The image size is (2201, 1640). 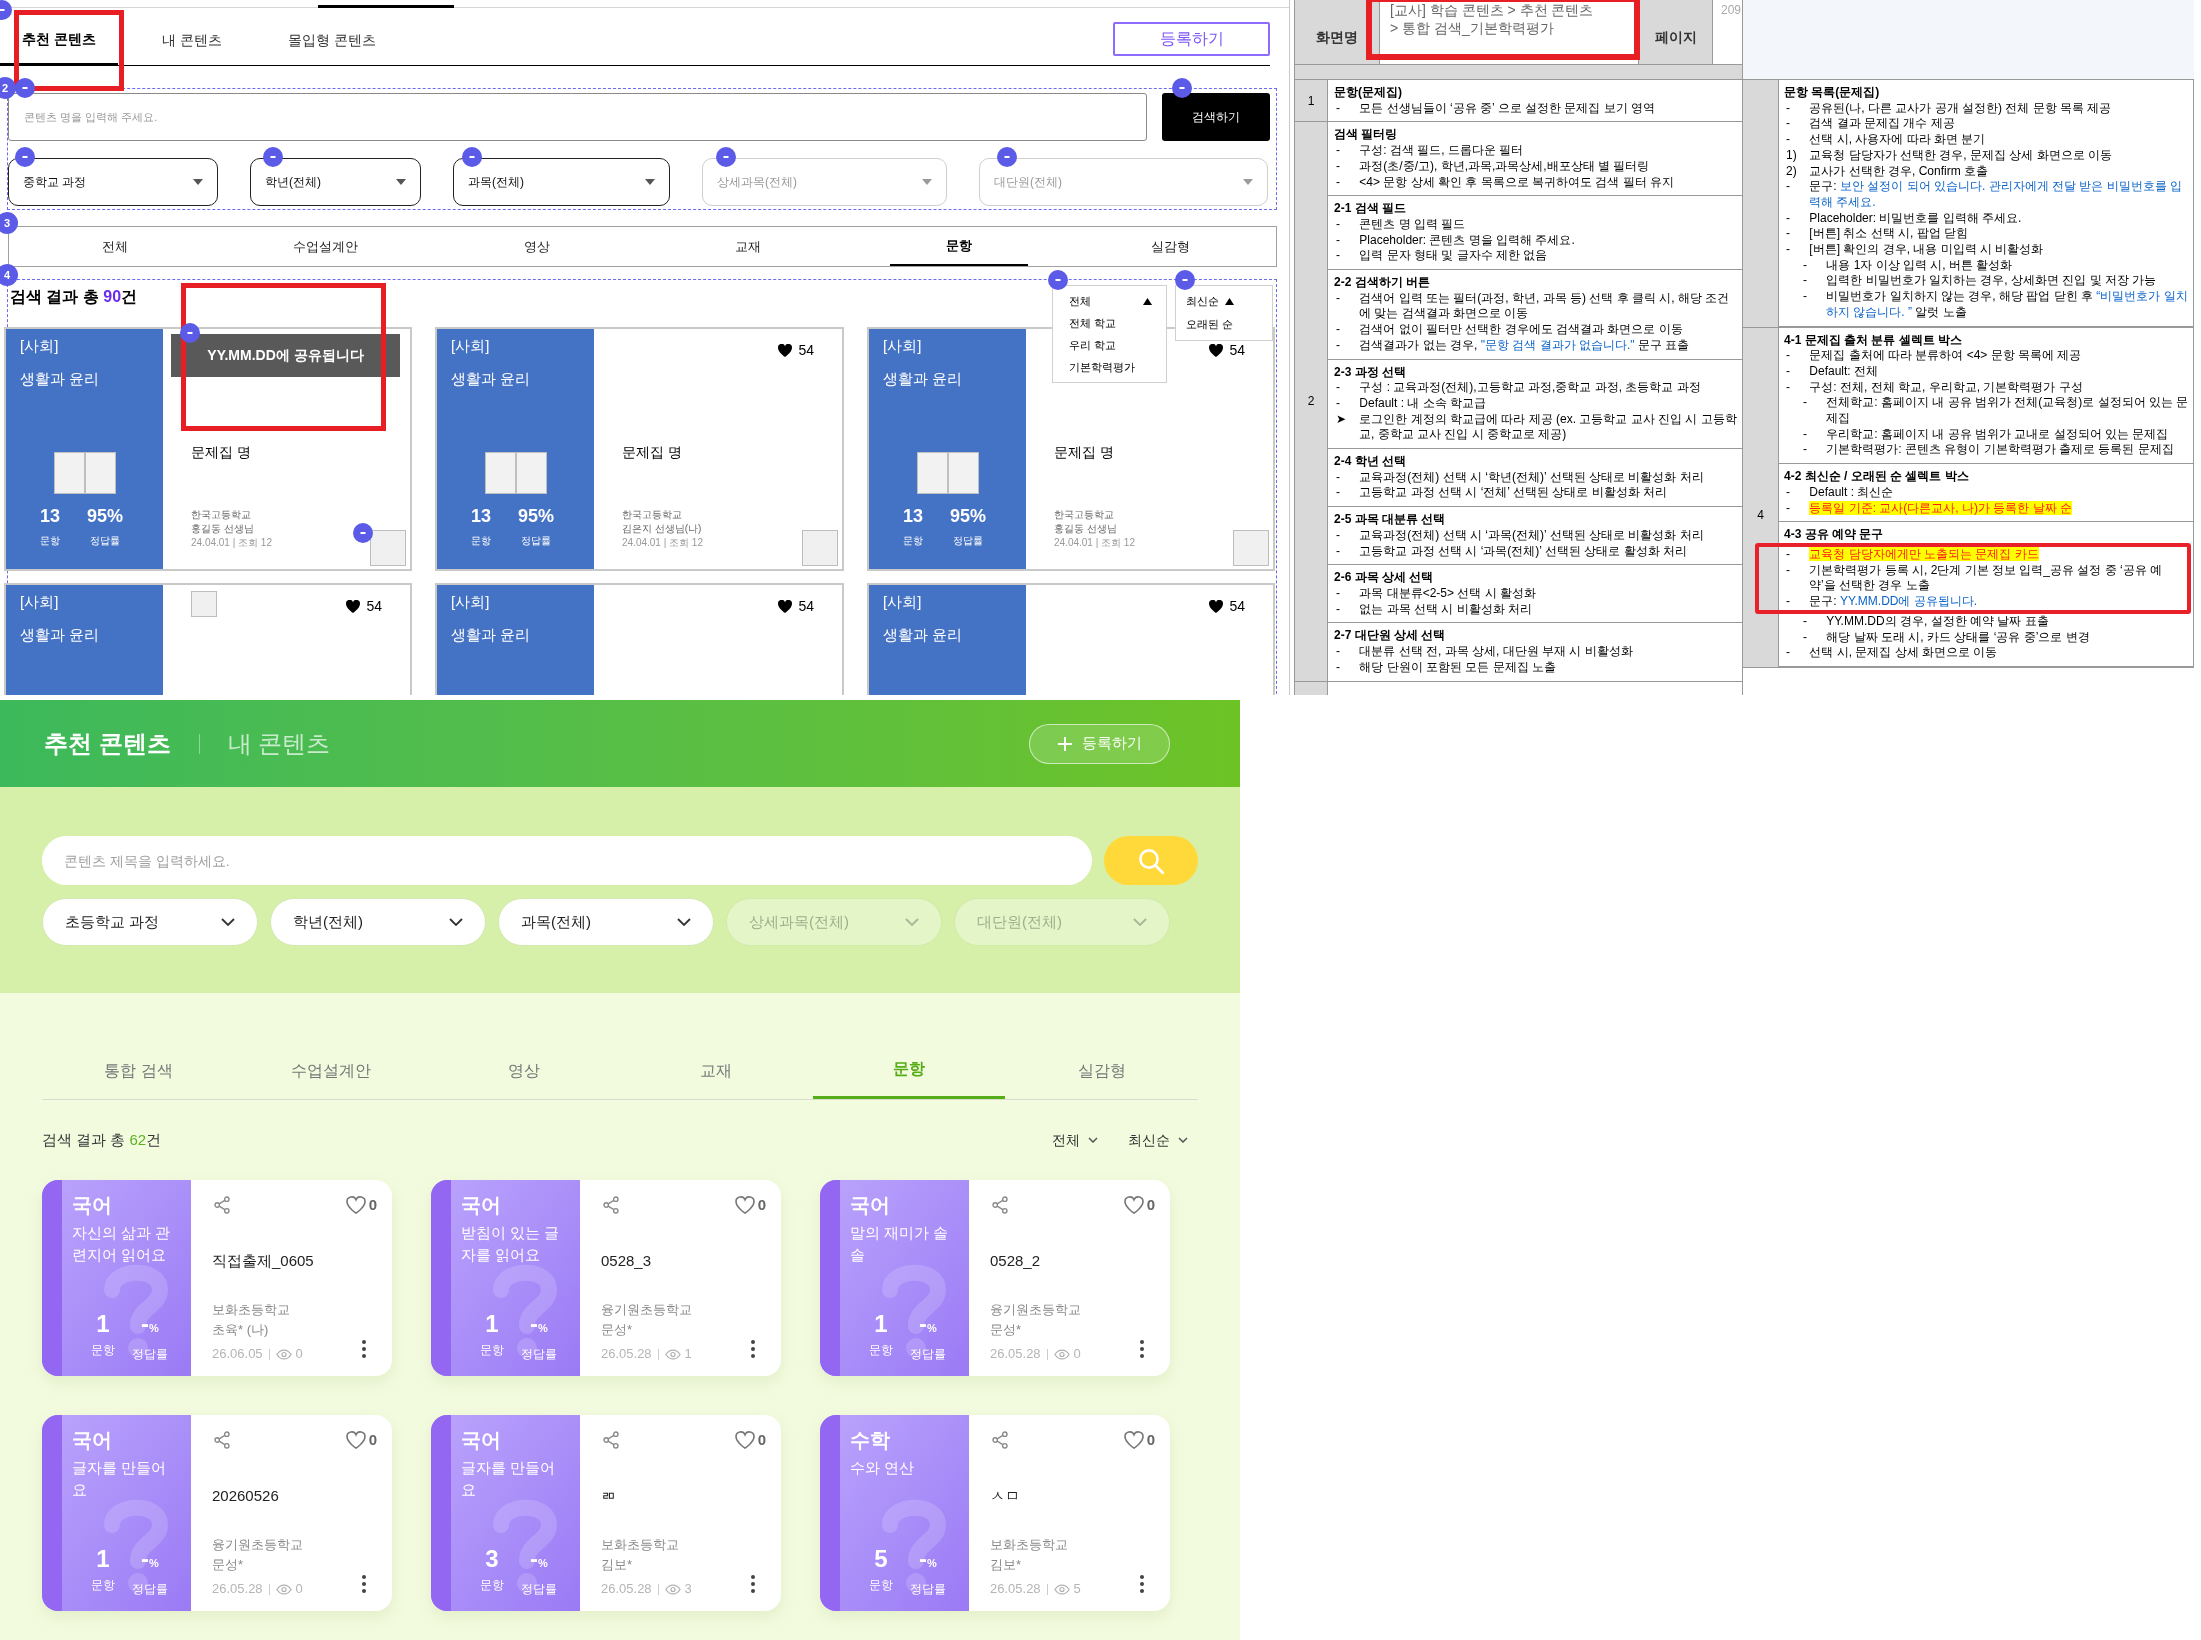 What do you see at coordinates (150, 922) in the screenshot?
I see `dropdown: 초등학교 과정` at bounding box center [150, 922].